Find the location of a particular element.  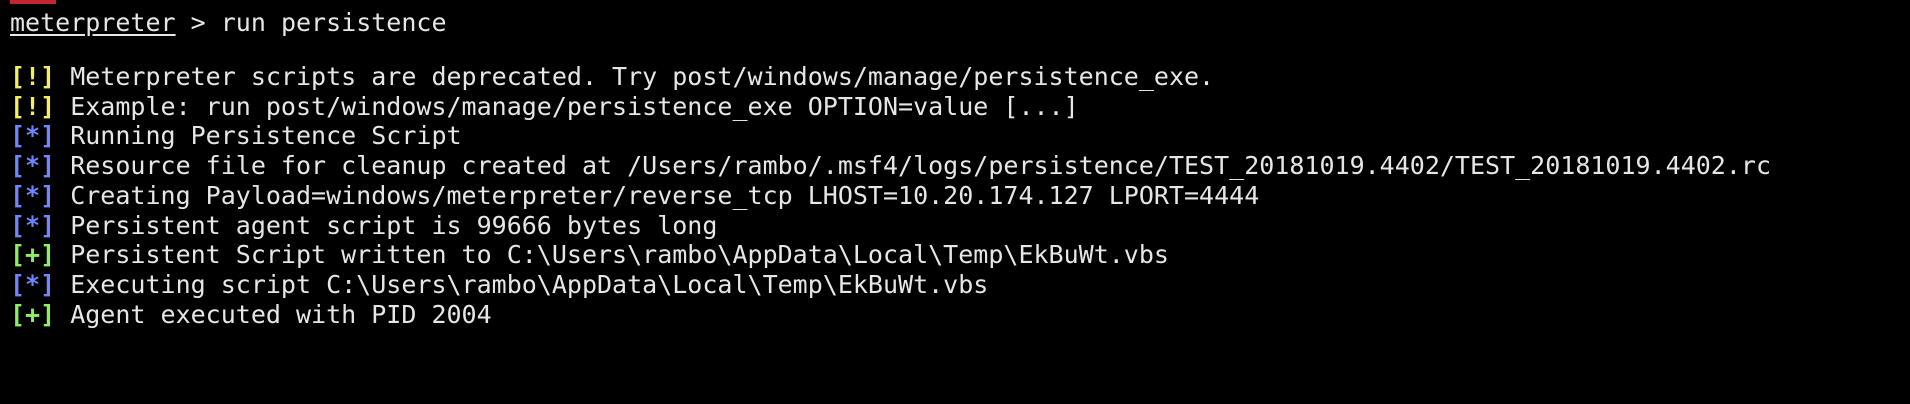

prompt-line: meterpreter > run persistence is located at coordinates (228, 23).